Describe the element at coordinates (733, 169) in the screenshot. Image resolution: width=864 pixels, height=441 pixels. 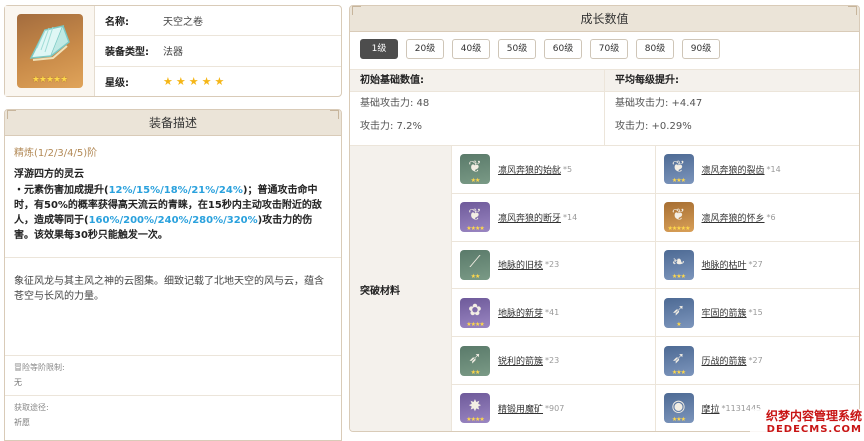
I see `material-name: 凛风奔狼的裂齿` at that location.